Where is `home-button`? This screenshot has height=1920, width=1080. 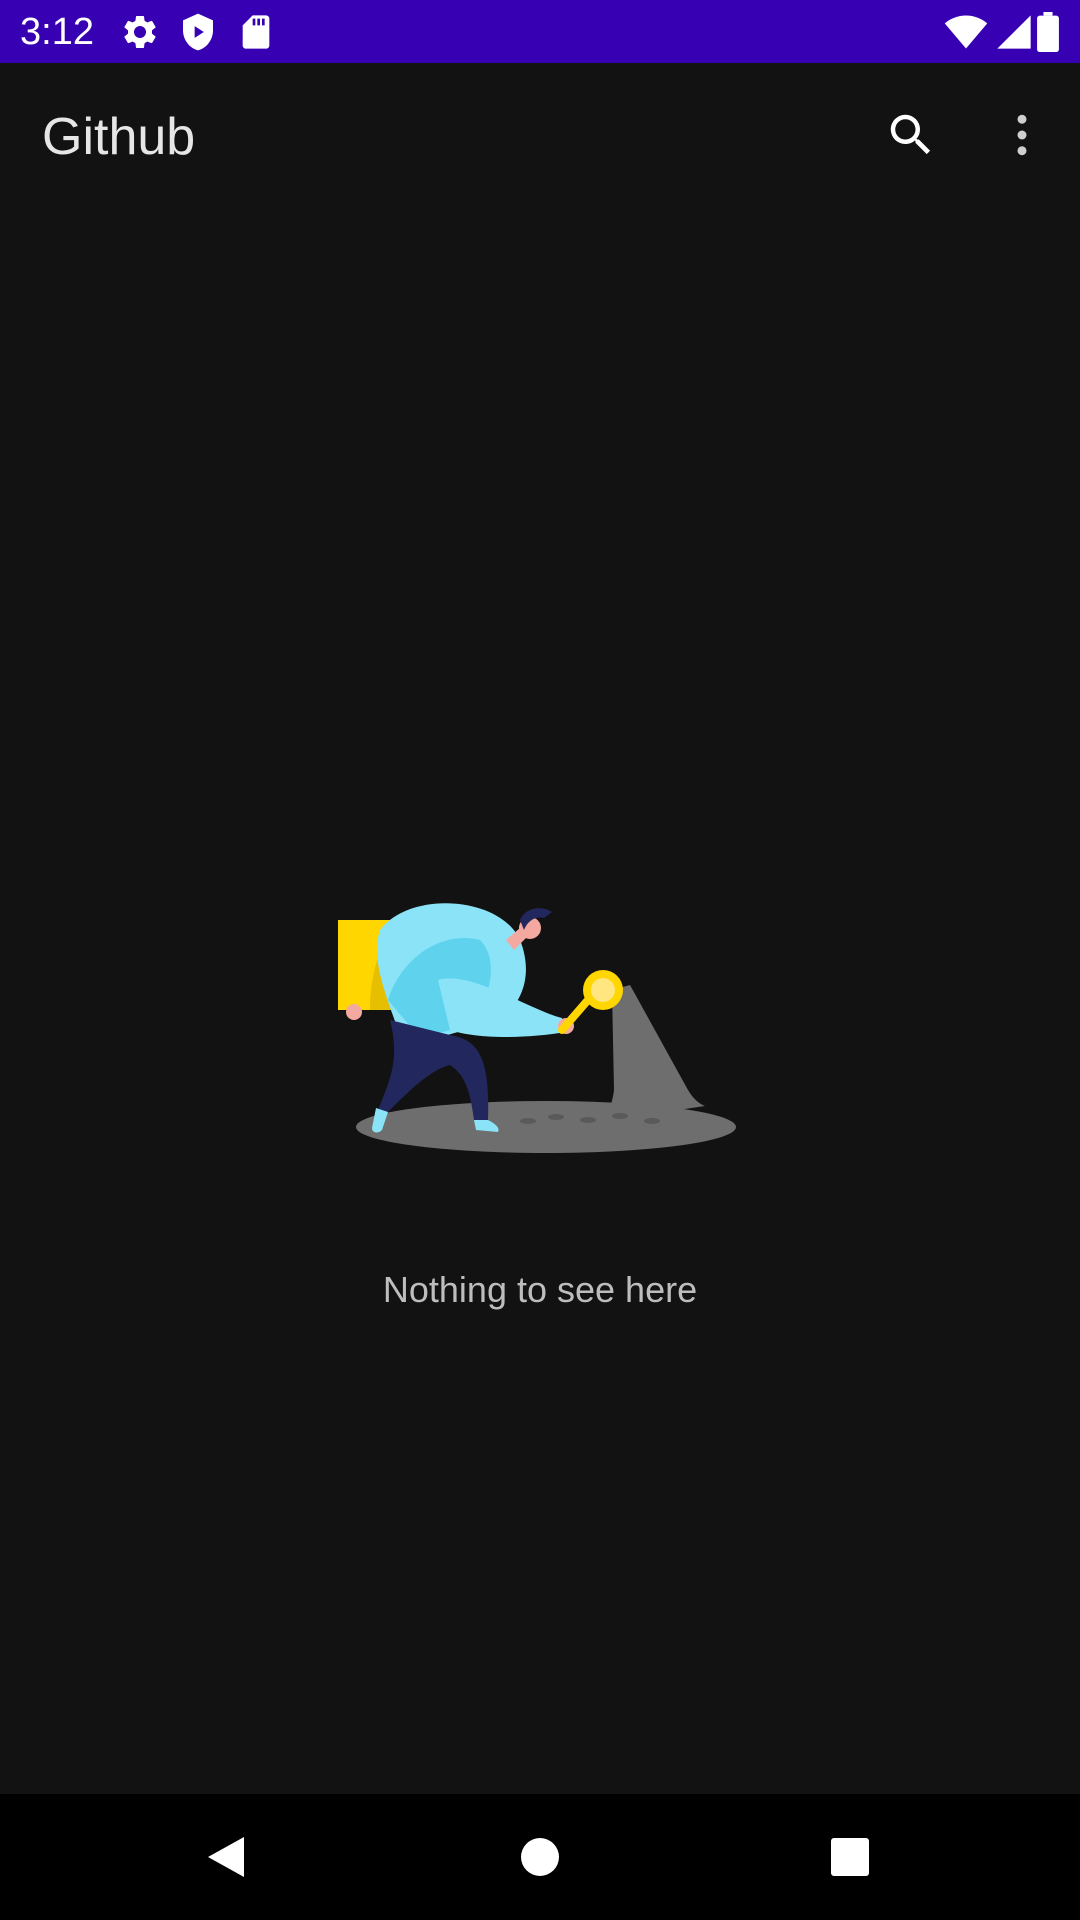
home-button is located at coordinates (540, 1857).